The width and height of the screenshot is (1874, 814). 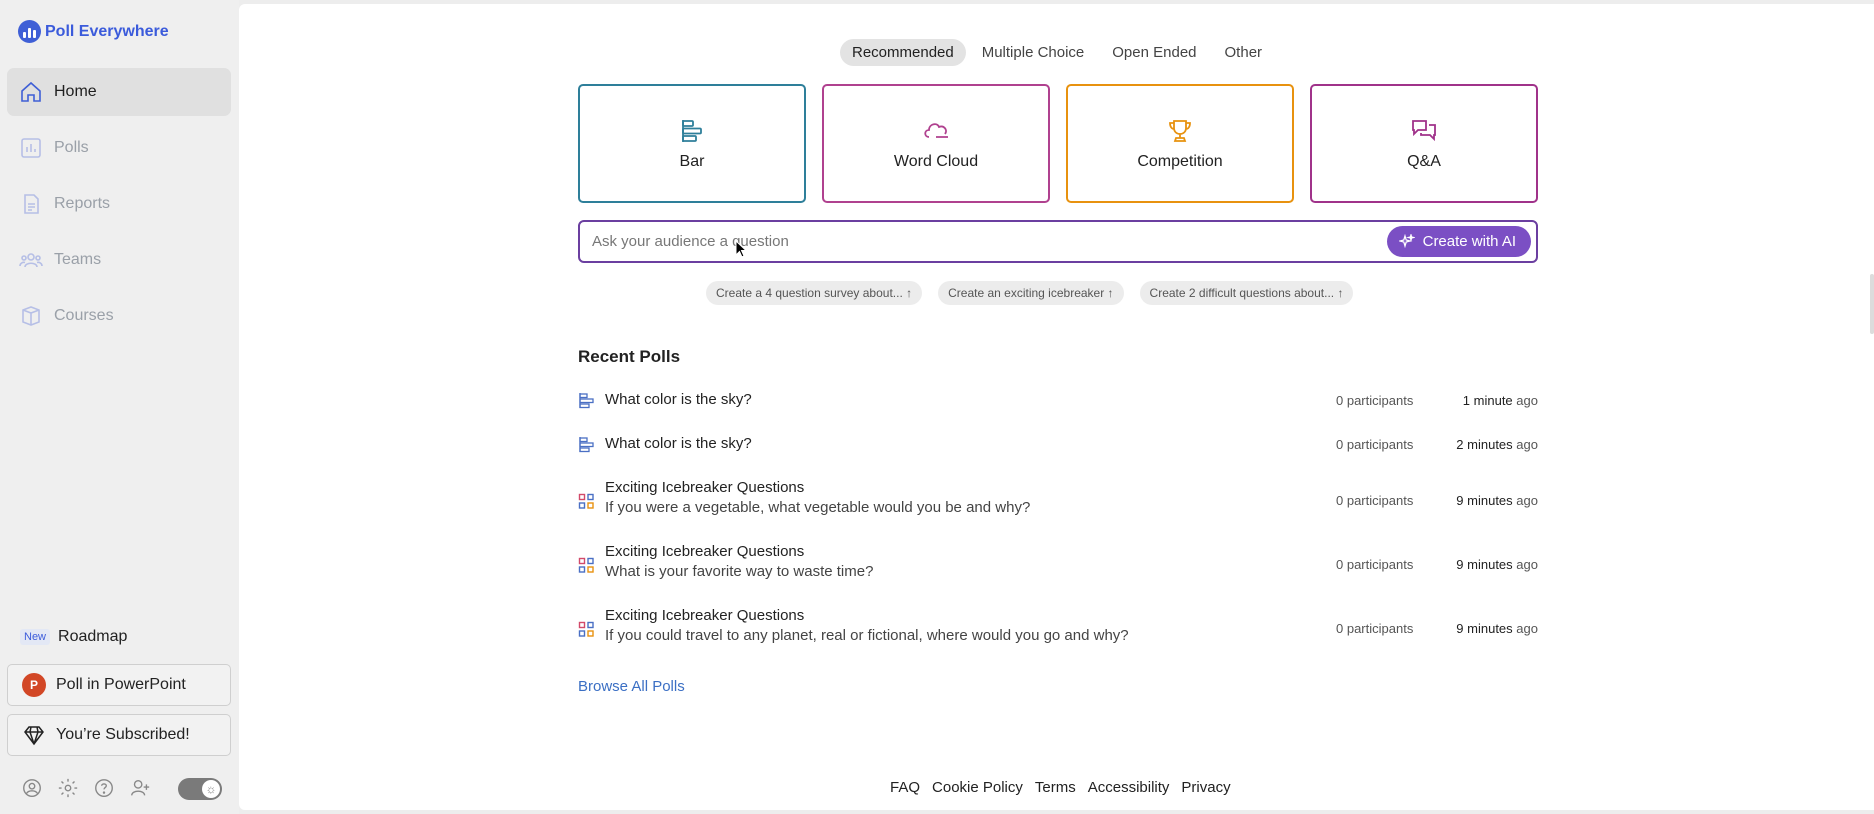 What do you see at coordinates (93, 636) in the screenshot?
I see `roadmap-label: Roadmap` at bounding box center [93, 636].